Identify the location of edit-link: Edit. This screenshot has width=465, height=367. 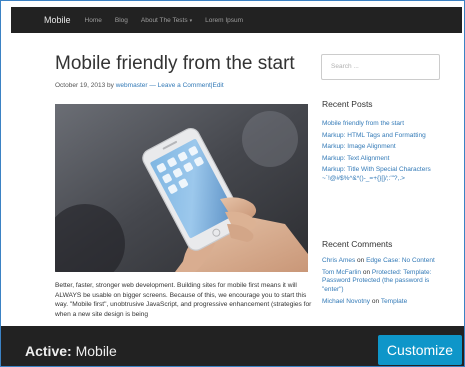
(217, 85).